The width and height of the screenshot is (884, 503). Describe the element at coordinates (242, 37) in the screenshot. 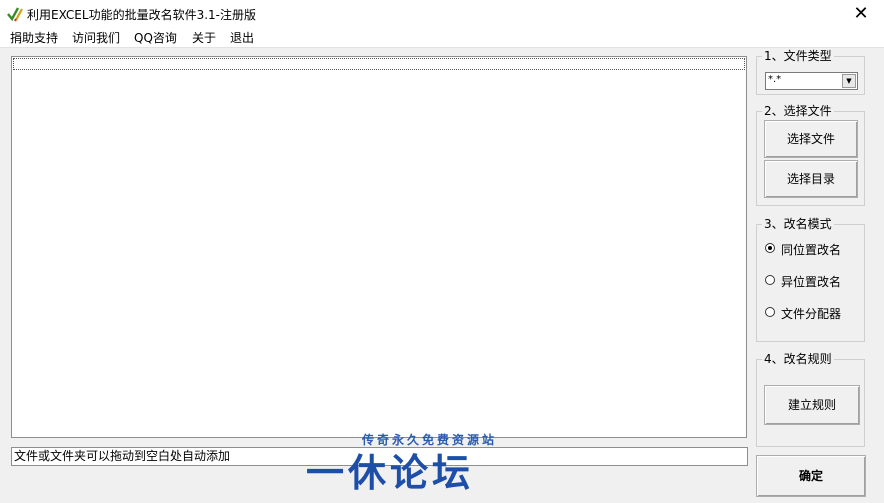

I see `menu-exit: 退出` at that location.